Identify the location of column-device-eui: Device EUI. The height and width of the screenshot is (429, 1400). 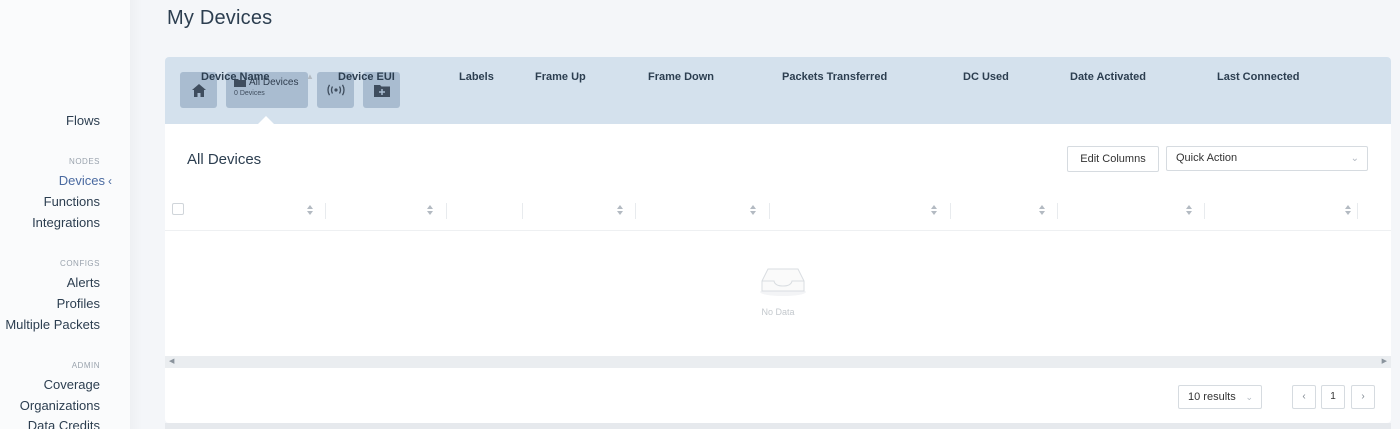
(366, 77).